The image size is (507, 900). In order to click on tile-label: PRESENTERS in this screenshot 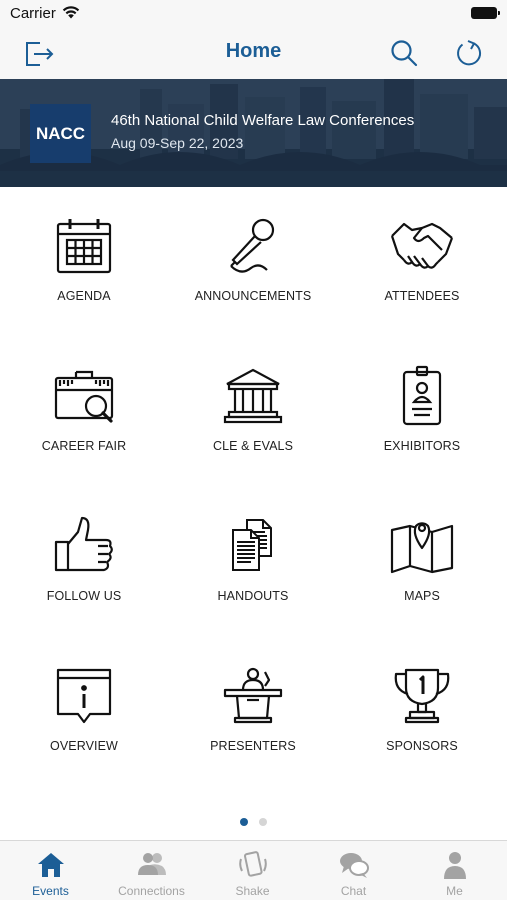, I will do `click(253, 746)`.